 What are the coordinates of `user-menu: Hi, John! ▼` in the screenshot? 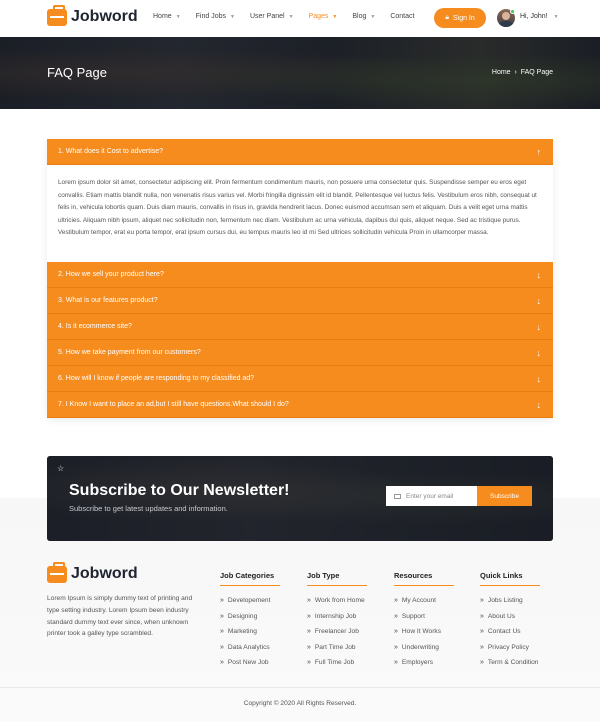 It's located at (539, 16).